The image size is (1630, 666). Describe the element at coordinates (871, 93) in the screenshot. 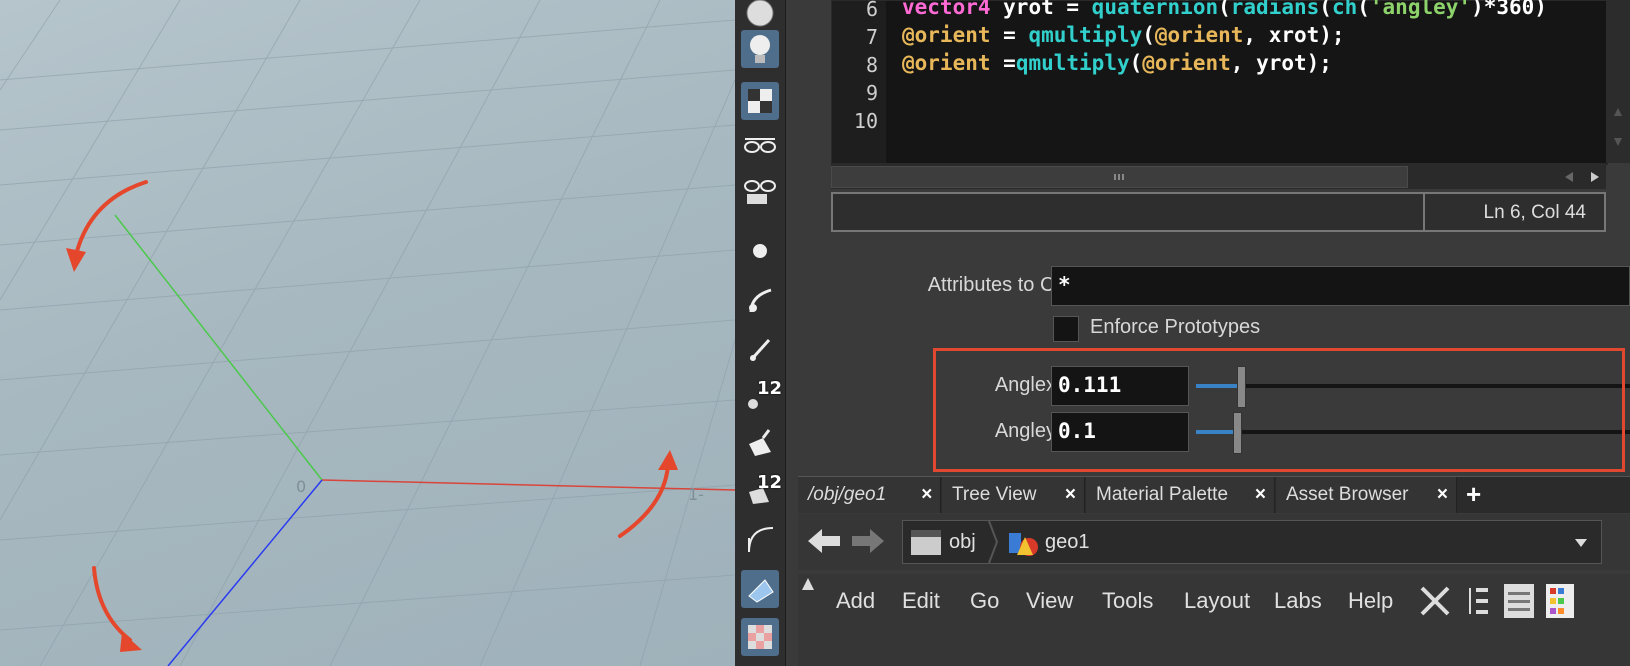

I see `line-number: 9` at that location.